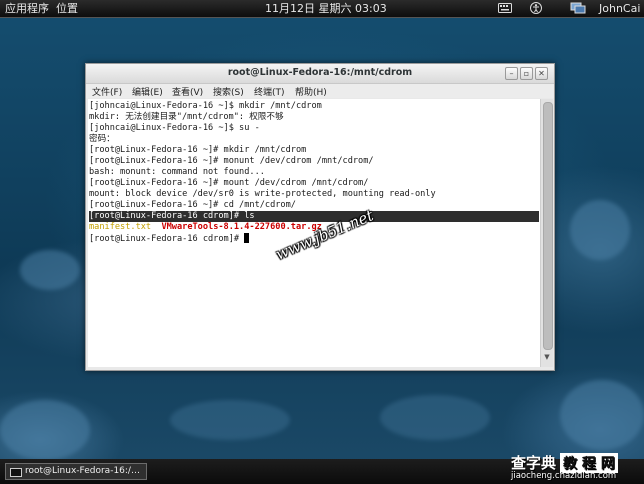 This screenshot has width=644, height=484. I want to click on close-button: ✕, so click(541, 73).